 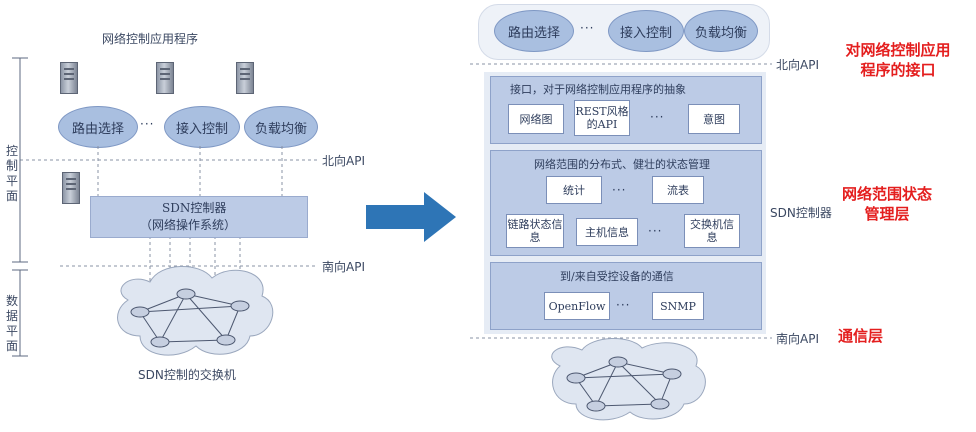 I want to click on state-management-layer-title: 网络范围的分布式、健壮的状态管理, so click(x=622, y=164).